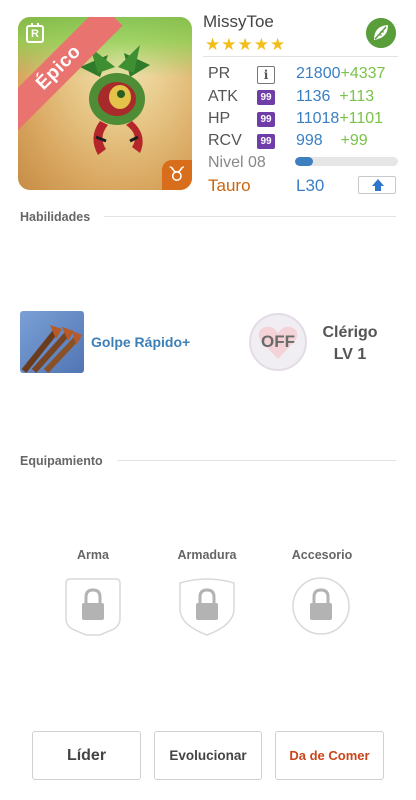 Image resolution: width=416 pixels, height=800 pixels. What do you see at coordinates (219, 73) in the screenshot?
I see `stat-pr-label: PR` at bounding box center [219, 73].